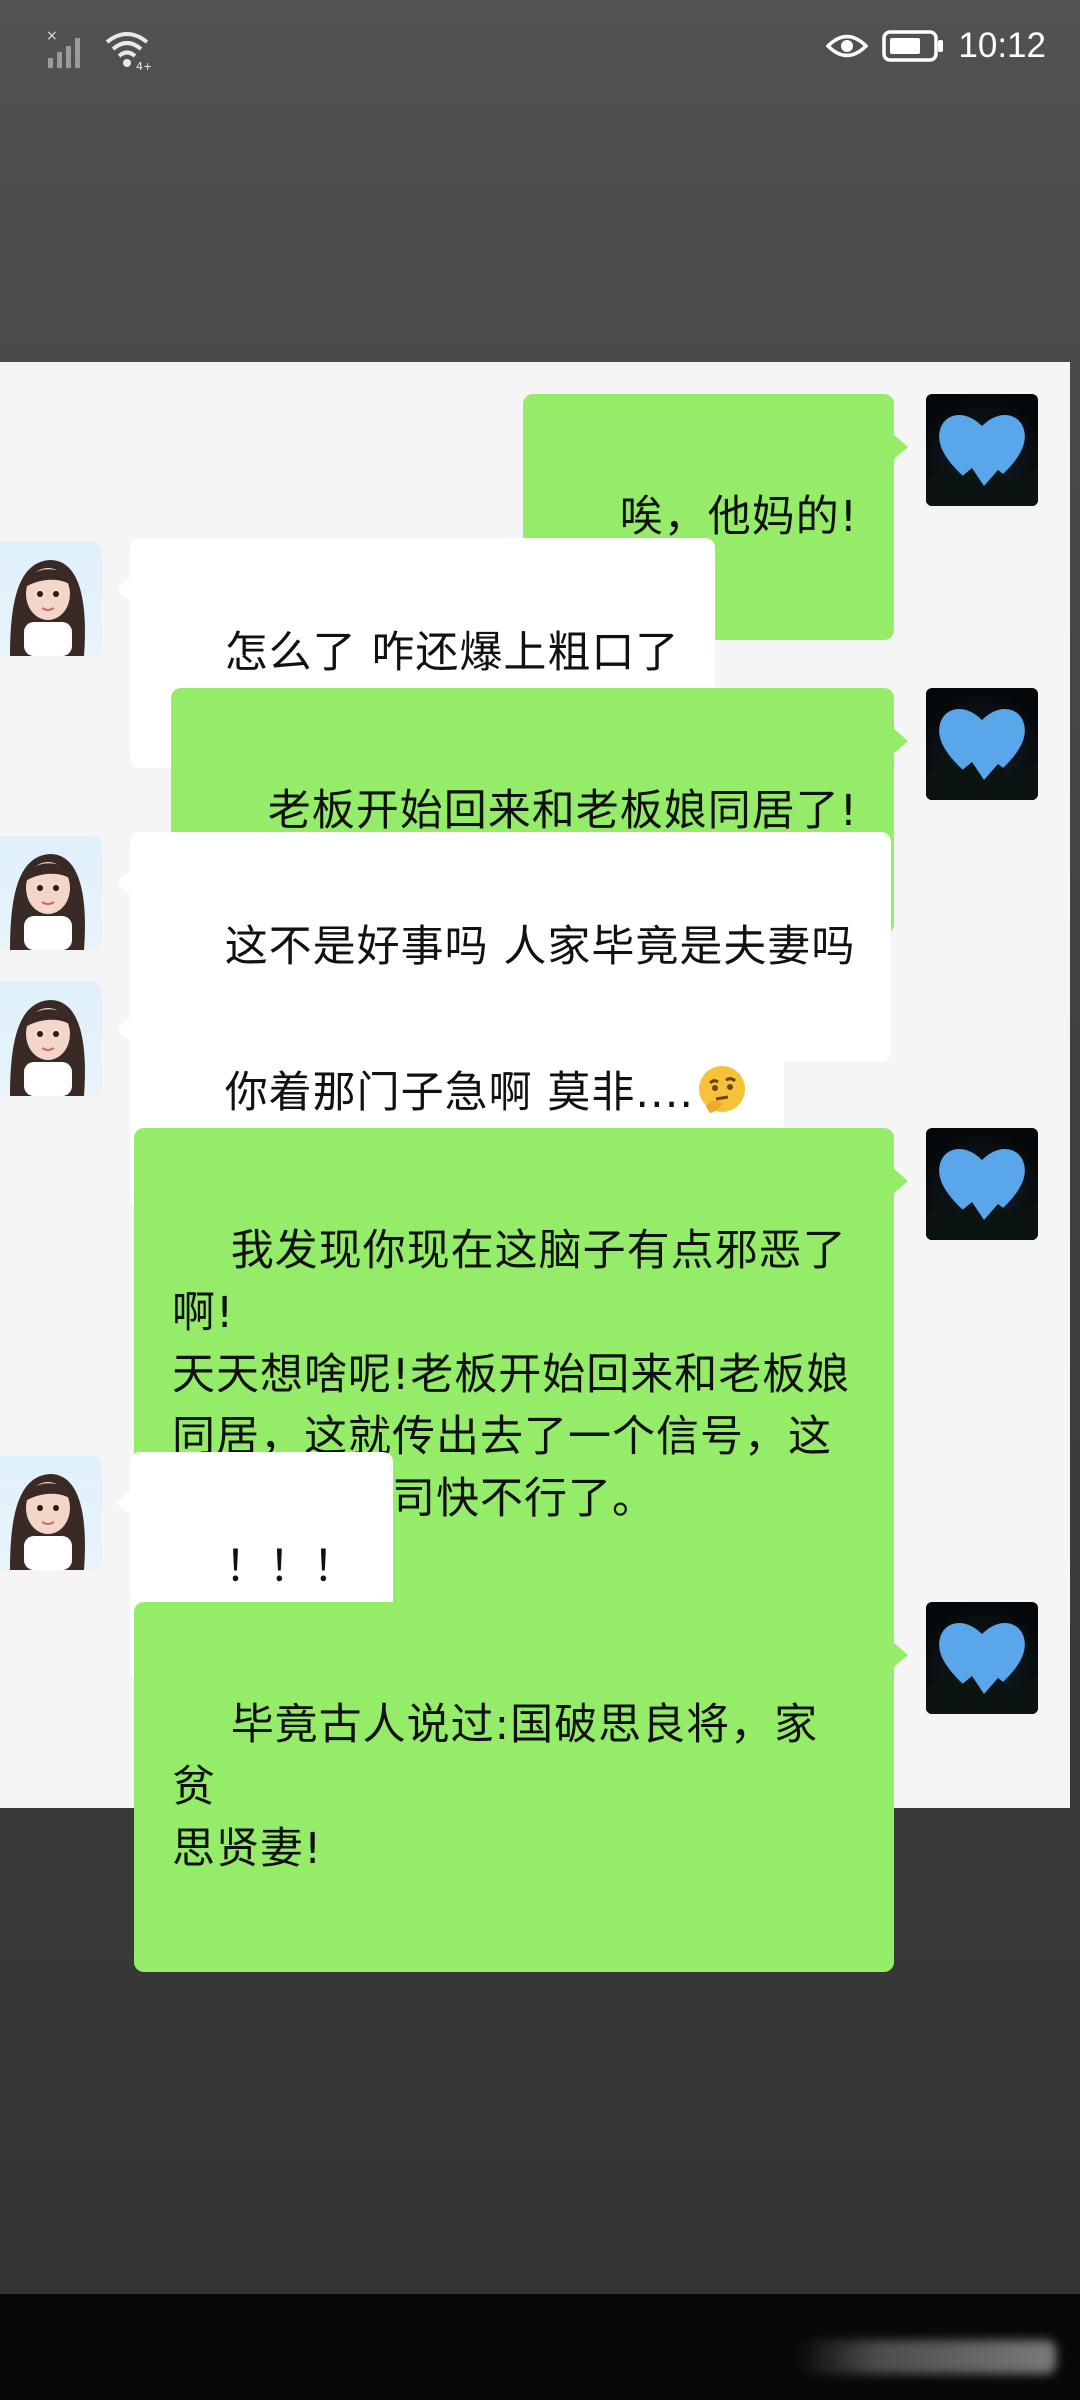  Describe the element at coordinates (913, 46) in the screenshot. I see `battery-icon` at that location.